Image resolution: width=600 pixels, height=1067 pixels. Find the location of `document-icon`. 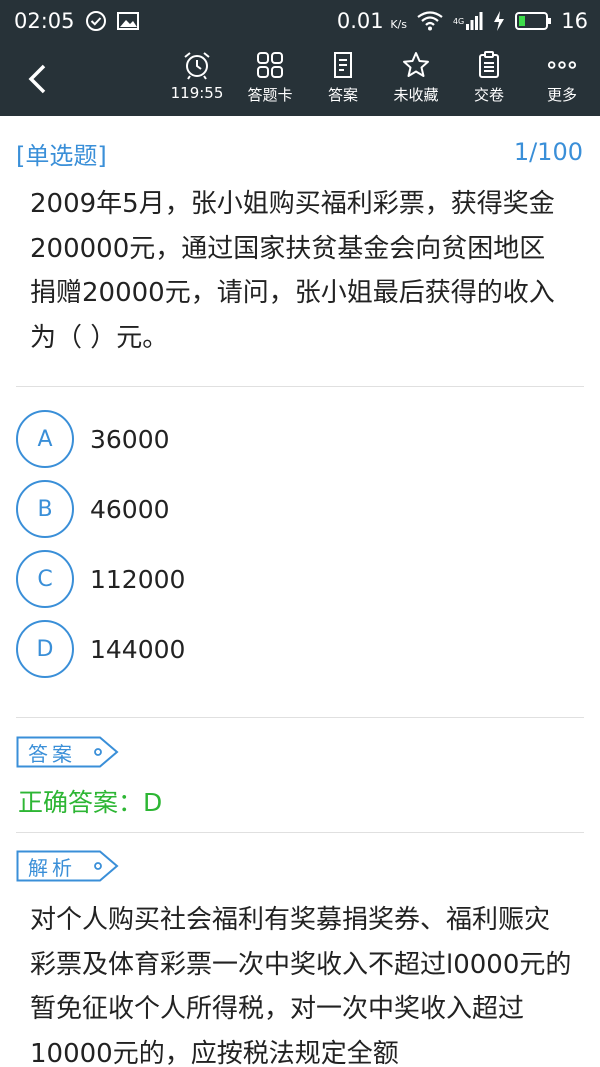

document-icon is located at coordinates (343, 65).